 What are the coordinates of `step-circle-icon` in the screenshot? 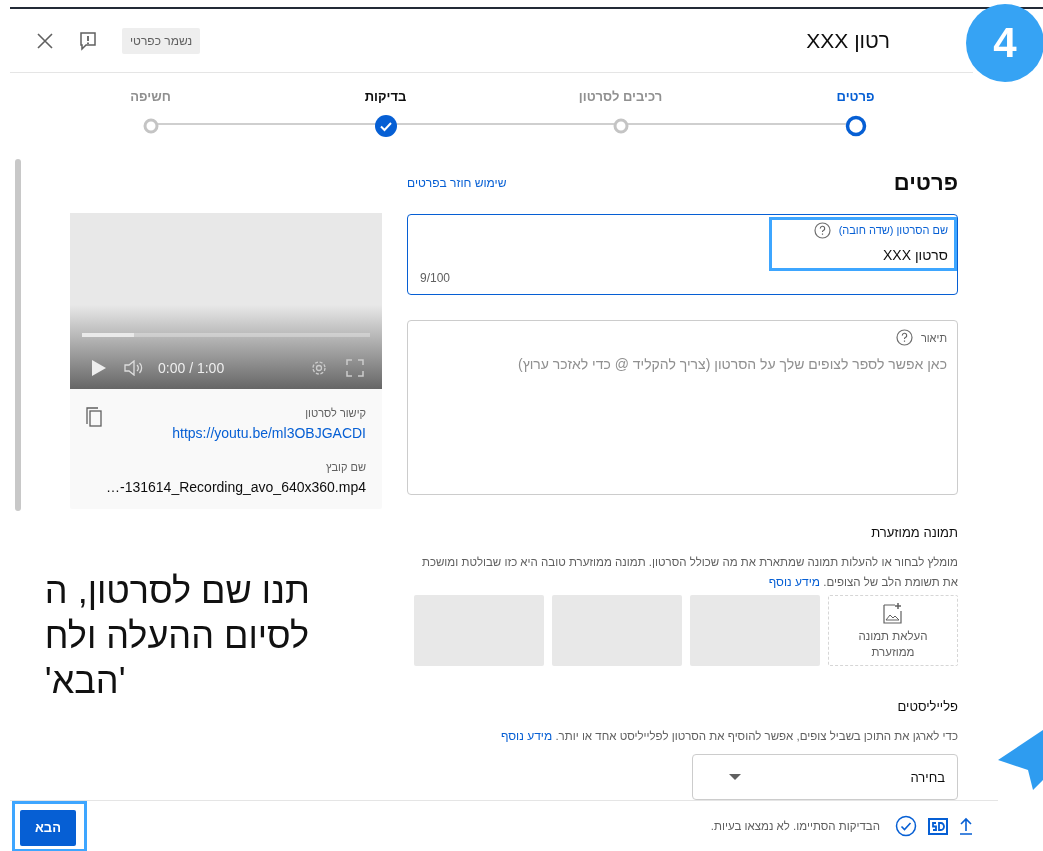 It's located at (855, 126).